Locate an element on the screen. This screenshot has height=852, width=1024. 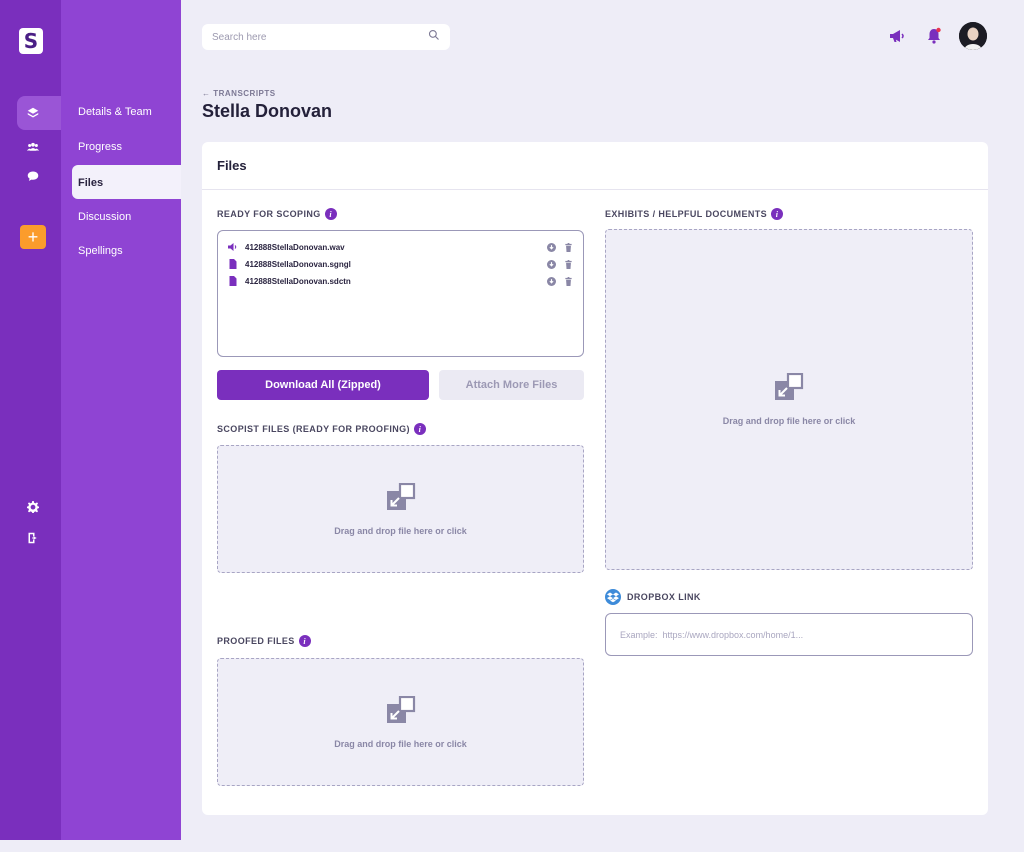
download-all-button: Download All (Zipped) is located at coordinates (323, 385).